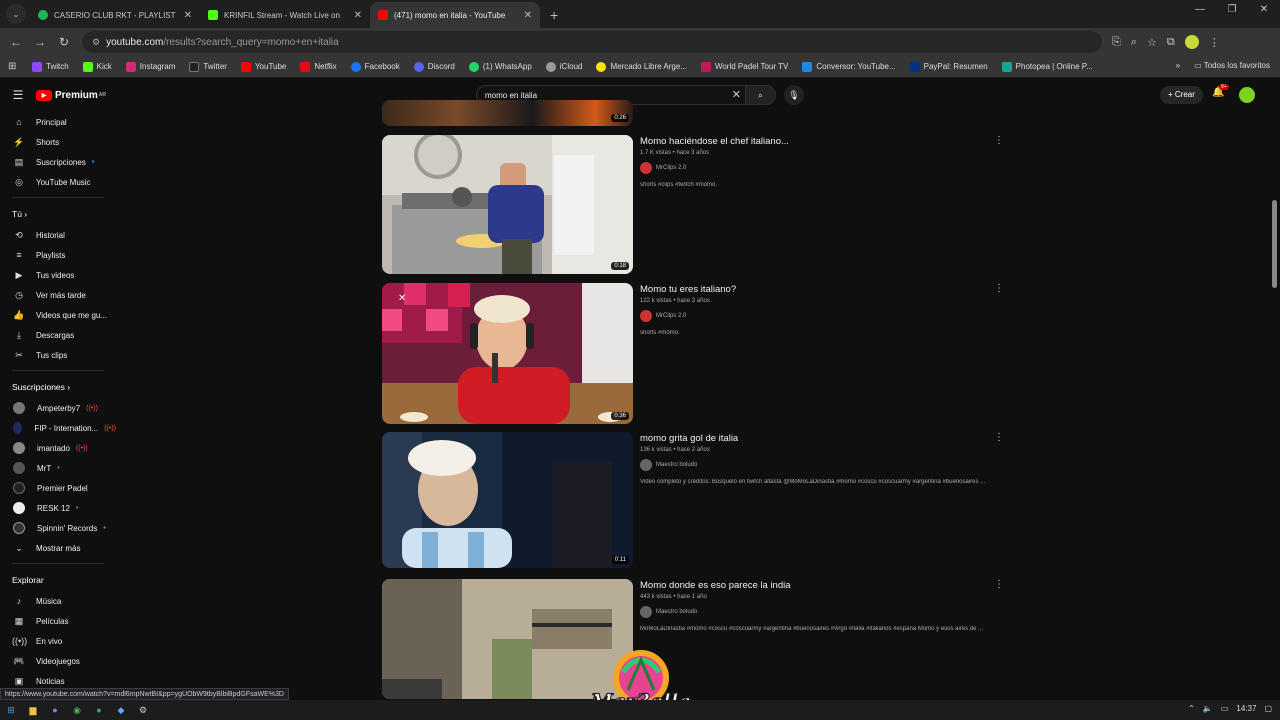 The height and width of the screenshot is (720, 1280). I want to click on file-explorer-icon: ▆, so click(33, 710).